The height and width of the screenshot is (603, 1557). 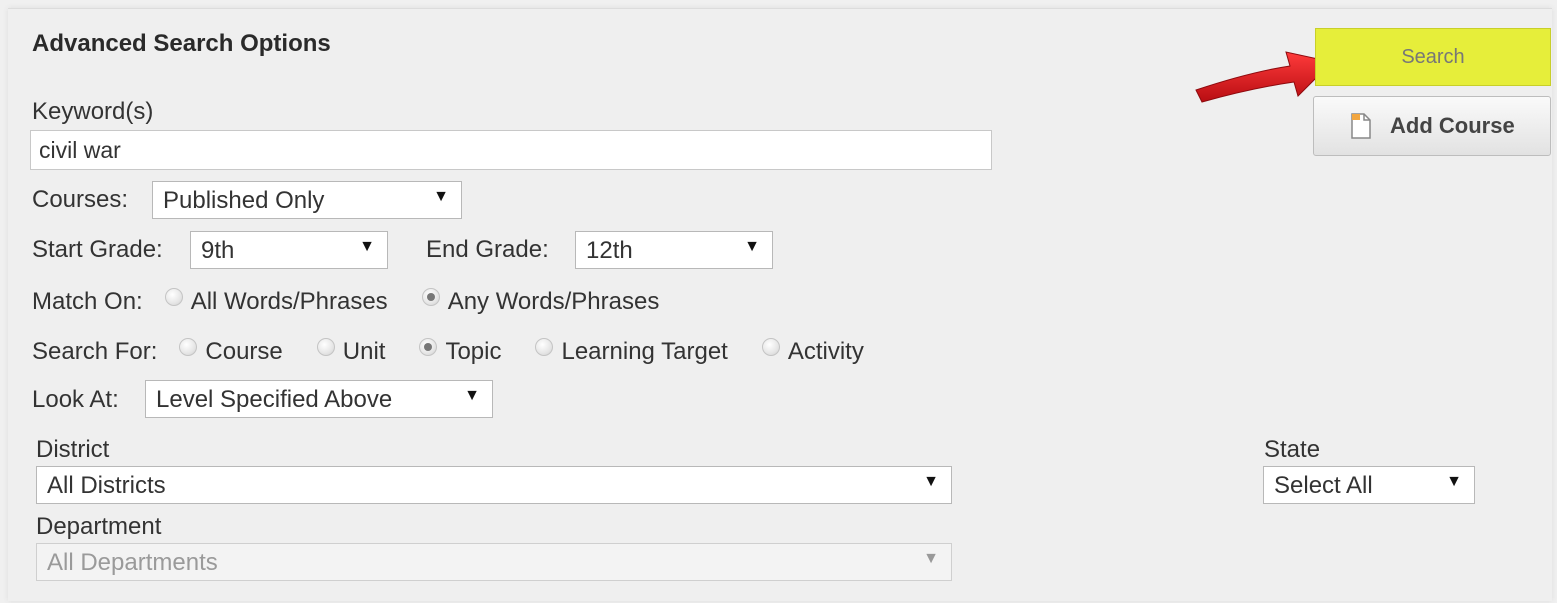 What do you see at coordinates (1433, 57) in the screenshot?
I see `search-button: Search` at bounding box center [1433, 57].